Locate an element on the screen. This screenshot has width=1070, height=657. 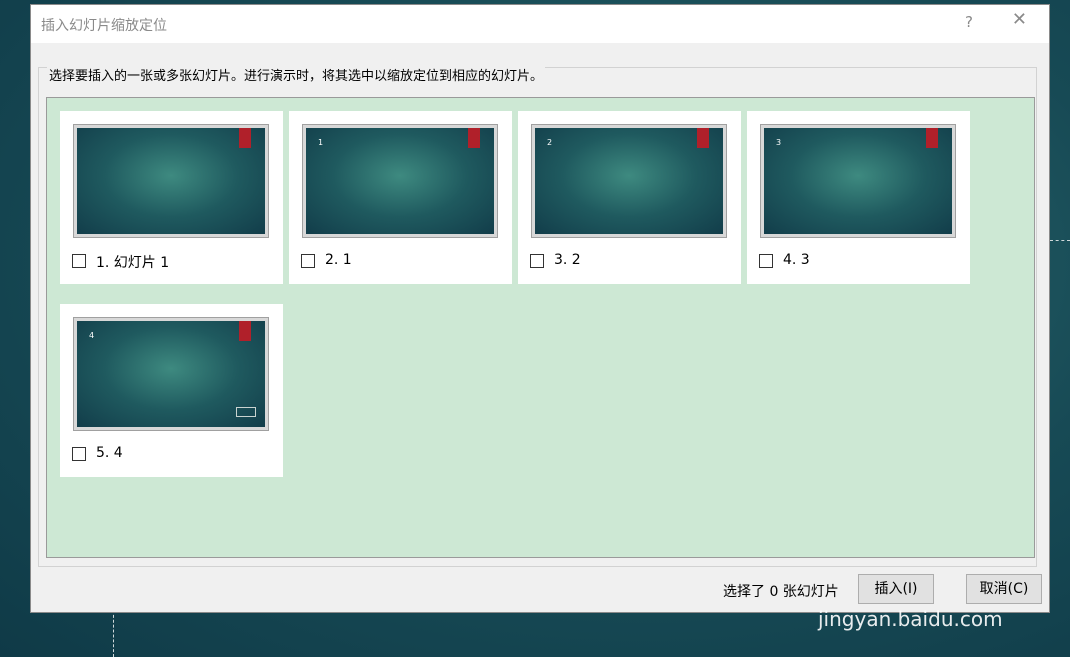
instruction-text: 选择要插入的一张或多张幻灯片。进行演示时，将其选中以缩放定位到相应的幻灯片。 is located at coordinates (296, 74).